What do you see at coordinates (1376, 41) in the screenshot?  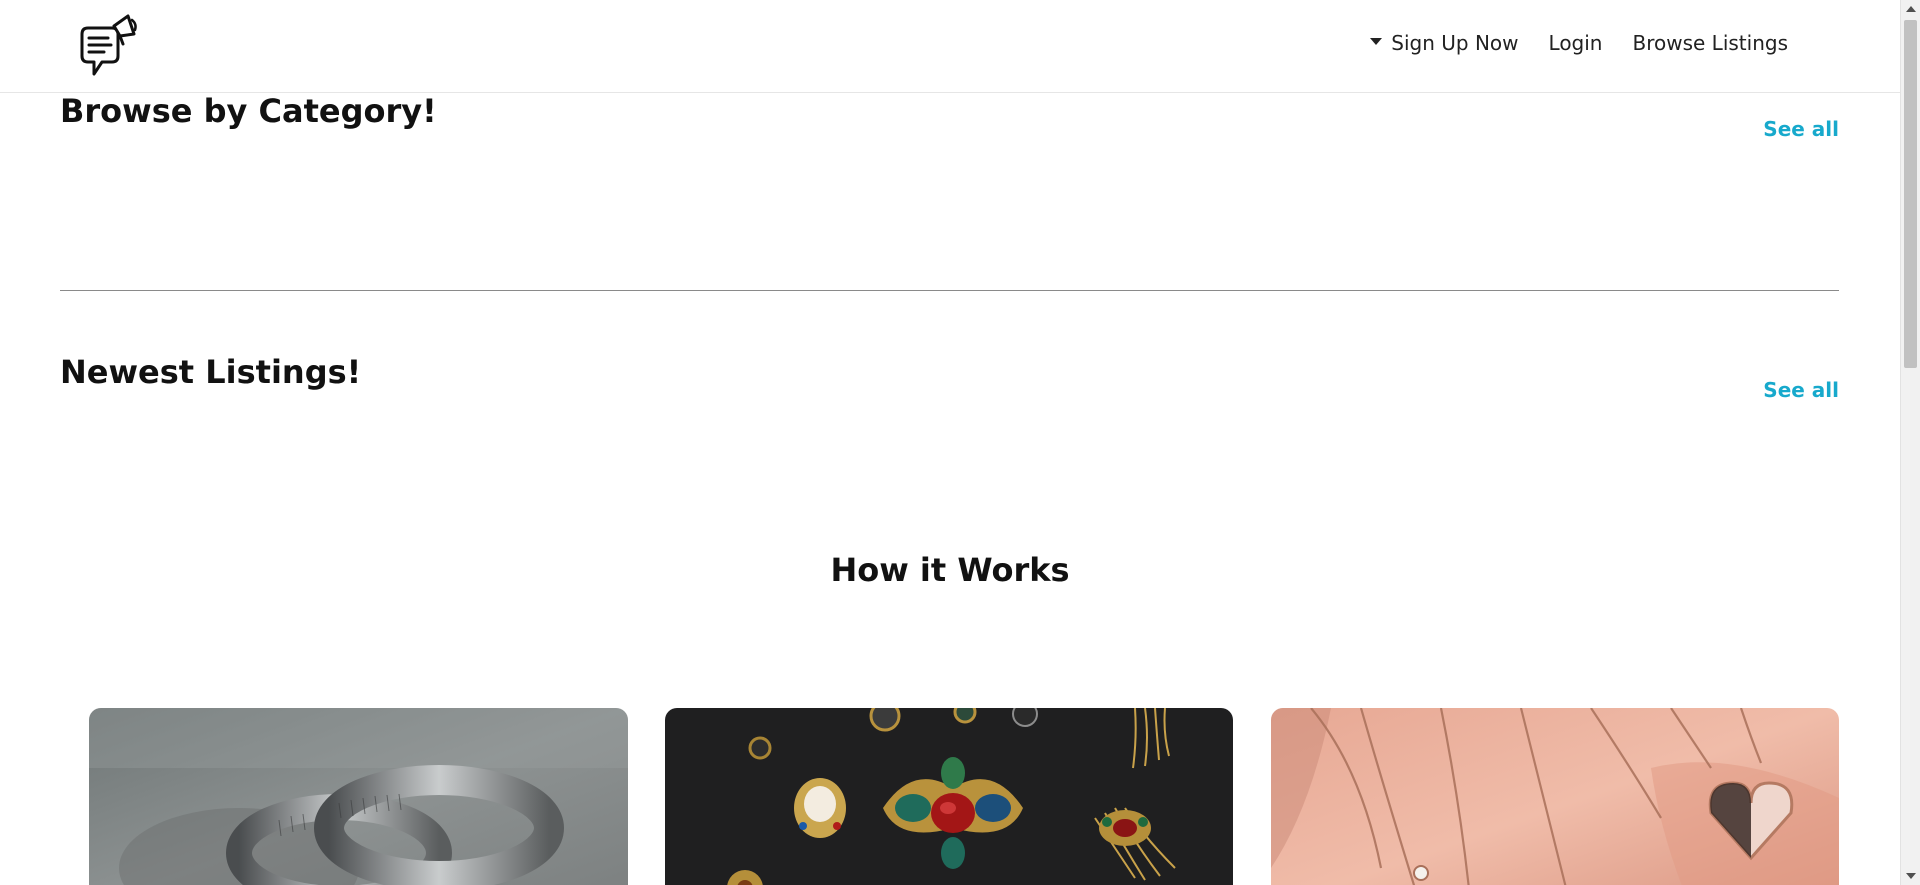 I see `caret-down-icon` at bounding box center [1376, 41].